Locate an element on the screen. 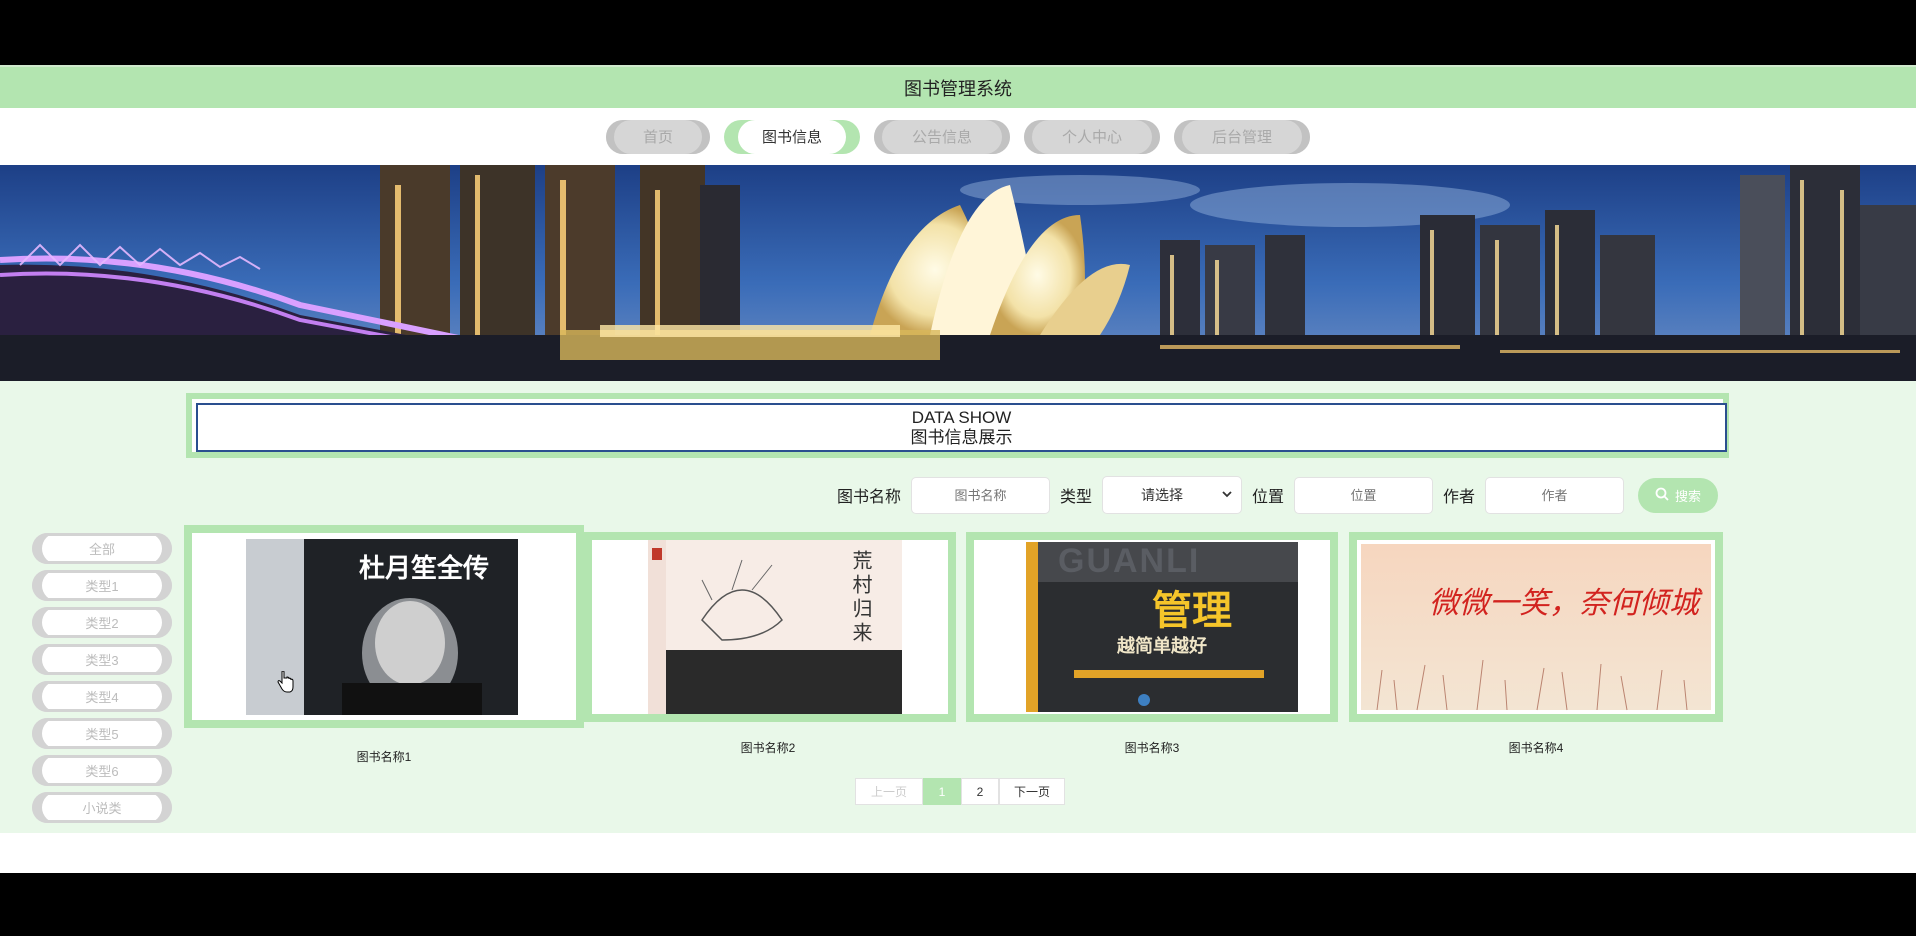 This screenshot has height=936, width=1916. book-card-2: 荒村归来 is located at coordinates (770, 627).